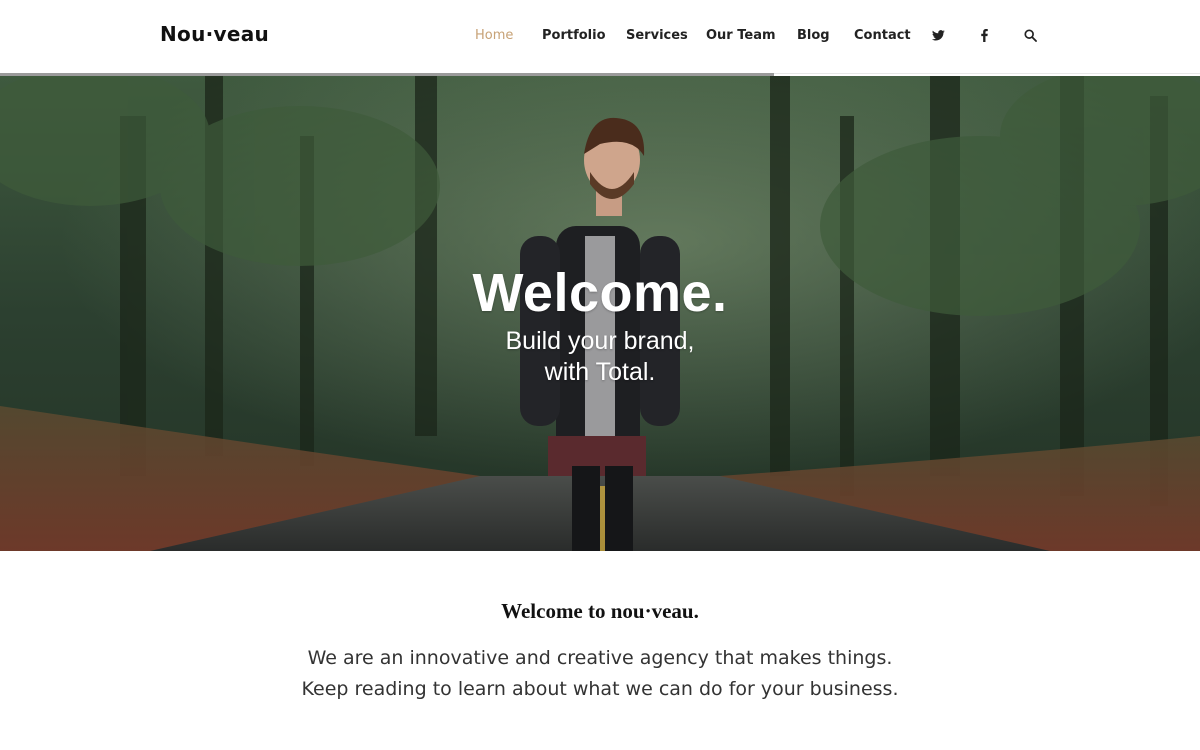 The height and width of the screenshot is (750, 1200). I want to click on nav-item-home: Home, so click(494, 35).